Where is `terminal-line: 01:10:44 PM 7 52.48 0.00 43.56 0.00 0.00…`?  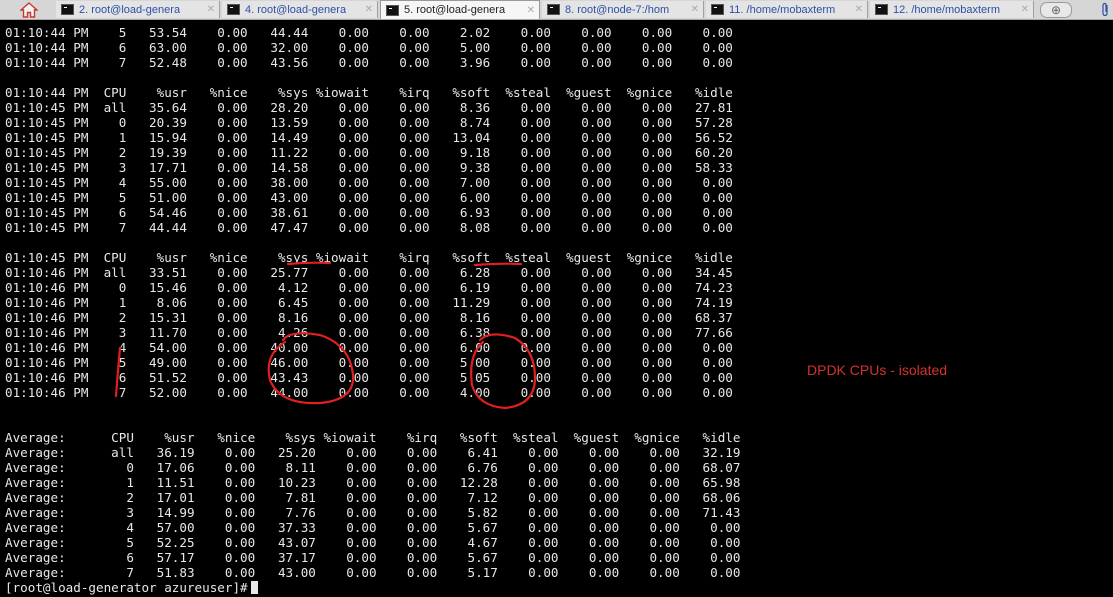
terminal-line: 01:10:44 PM 7 52.48 0.00 43.56 0.00 0.00… is located at coordinates (369, 62).